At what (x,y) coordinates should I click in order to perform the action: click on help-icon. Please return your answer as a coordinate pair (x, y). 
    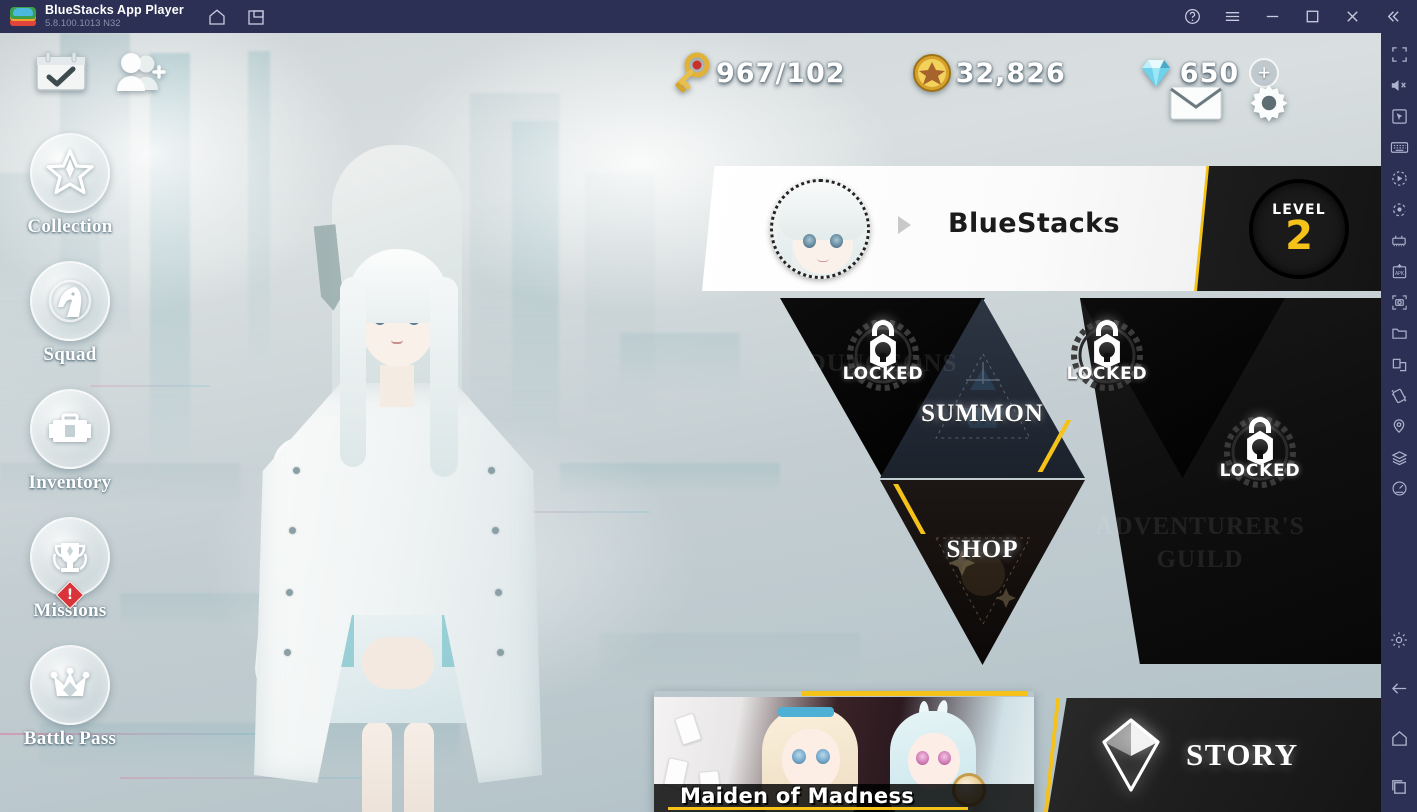
    Looking at the image, I should click on (1192, 17).